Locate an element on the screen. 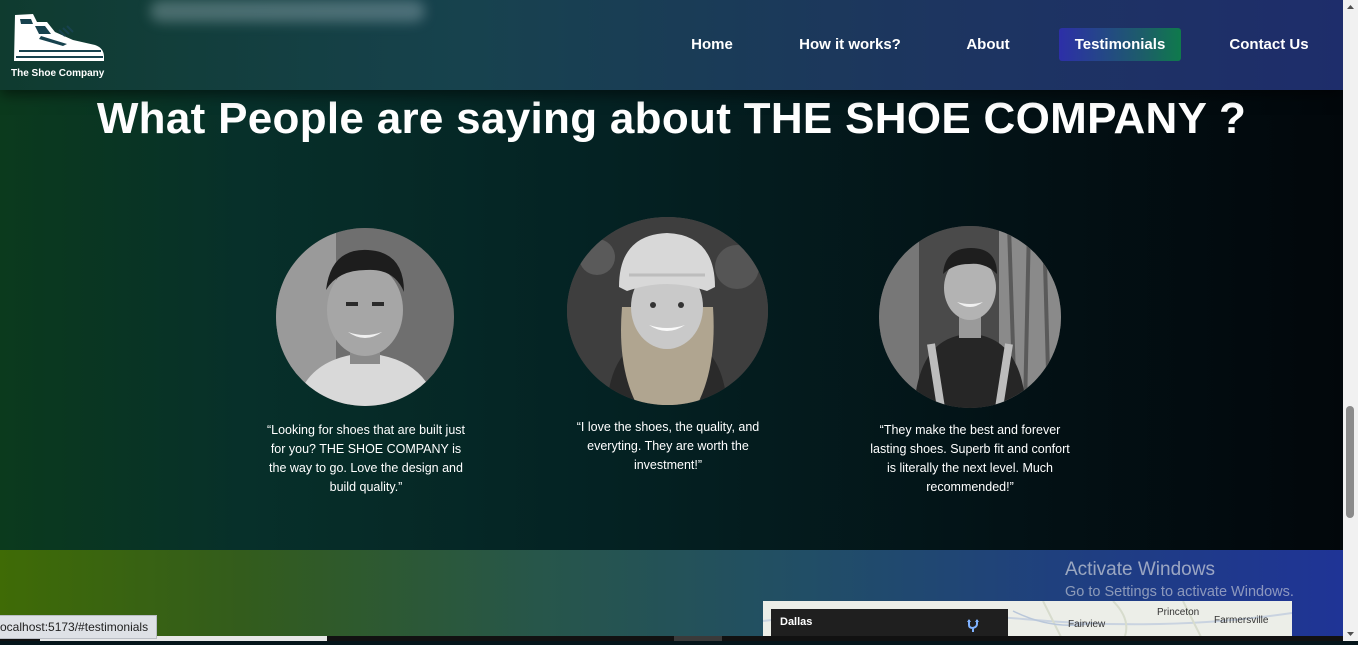 This screenshot has width=1358, height=645. scroll-down-arrow-icon is located at coordinates (1350, 633).